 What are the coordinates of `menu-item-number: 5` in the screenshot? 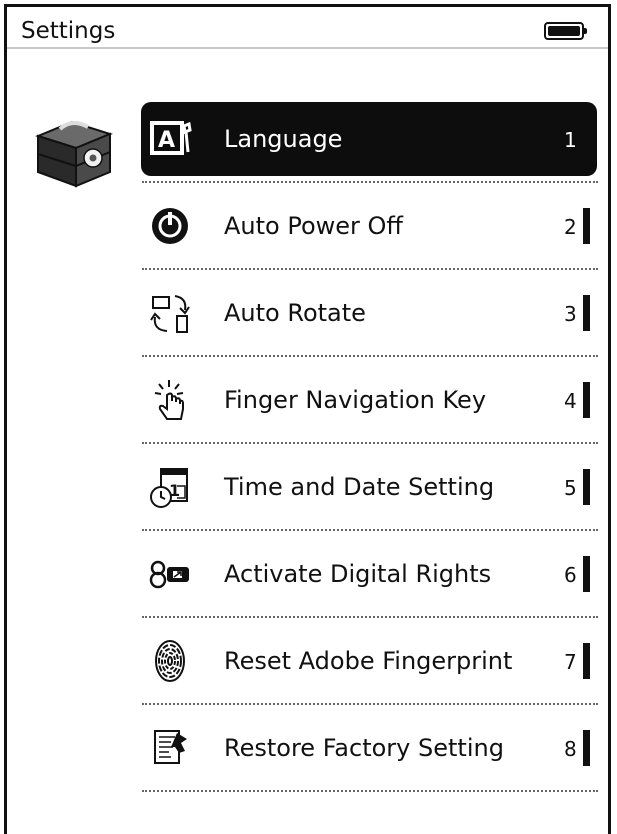 It's located at (570, 488).